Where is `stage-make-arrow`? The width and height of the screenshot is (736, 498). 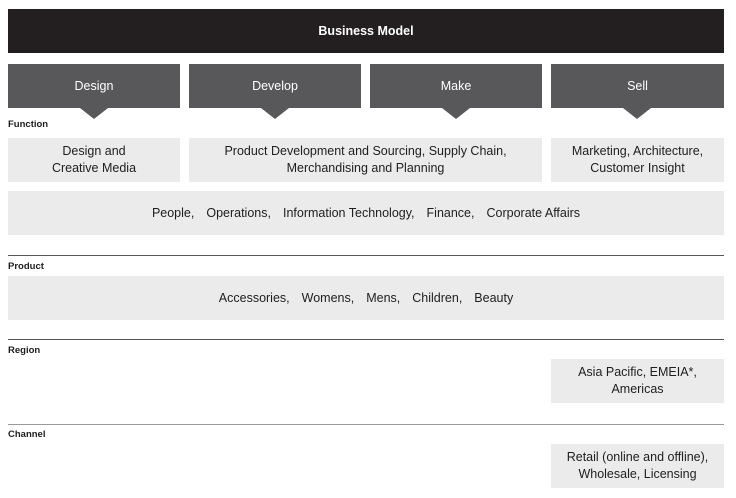
stage-make-arrow is located at coordinates (456, 113).